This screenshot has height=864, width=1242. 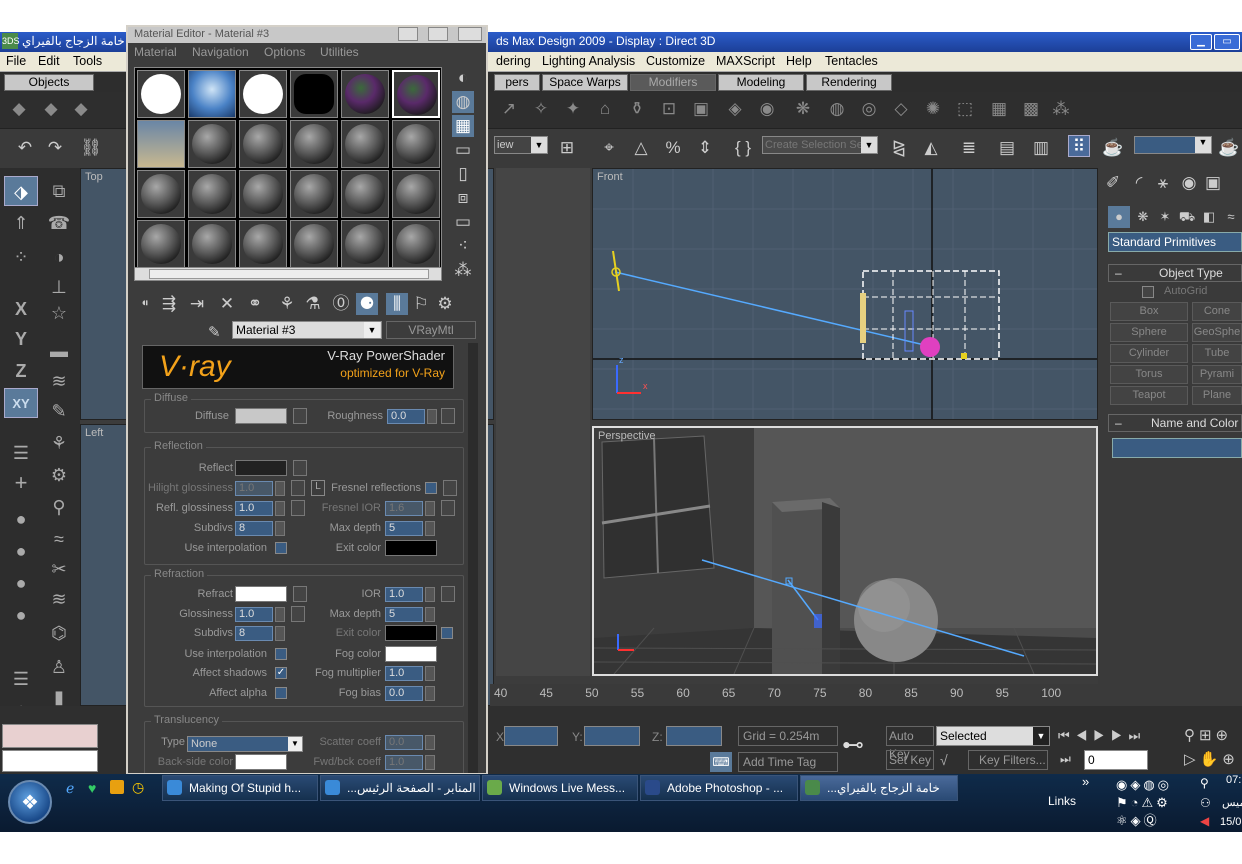 What do you see at coordinates (879, 788) in the screenshot?
I see `taskbar-item-3dsmax: ...خامة الزجاج بالفيراي` at bounding box center [879, 788].